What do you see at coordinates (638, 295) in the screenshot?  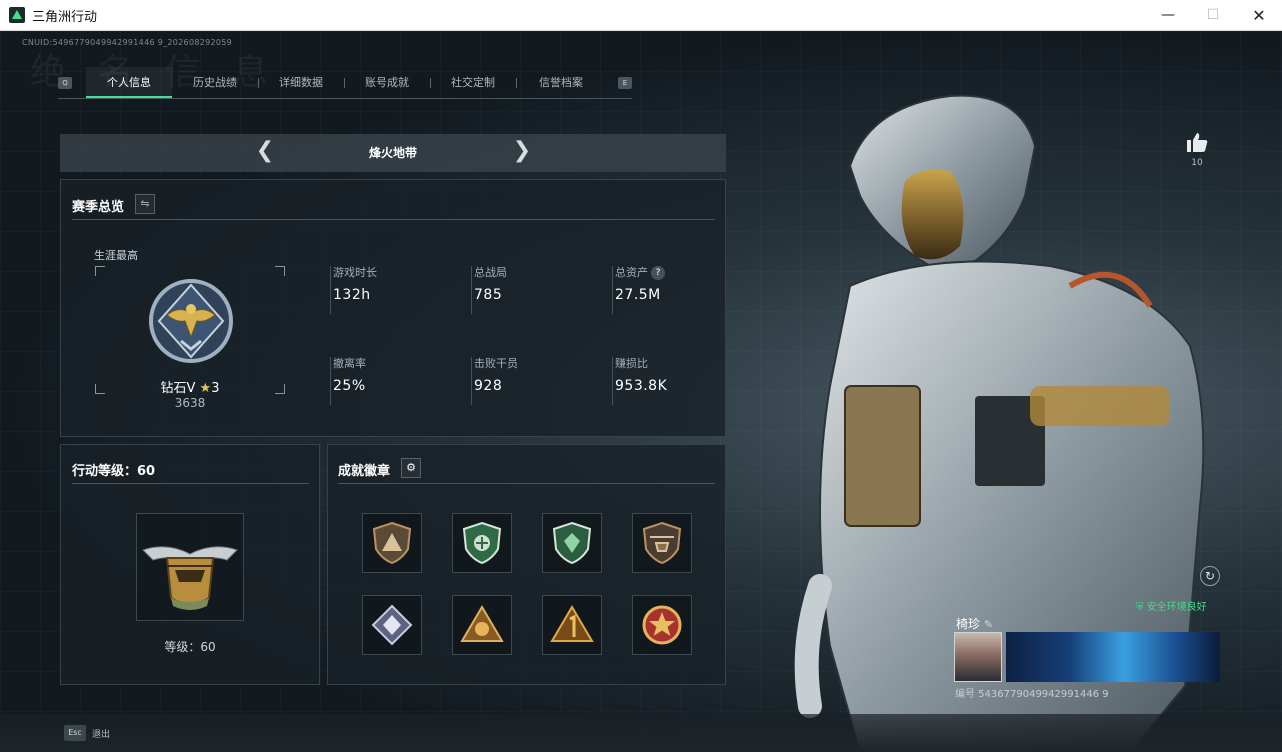 I see `stat-value: 27.5M` at bounding box center [638, 295].